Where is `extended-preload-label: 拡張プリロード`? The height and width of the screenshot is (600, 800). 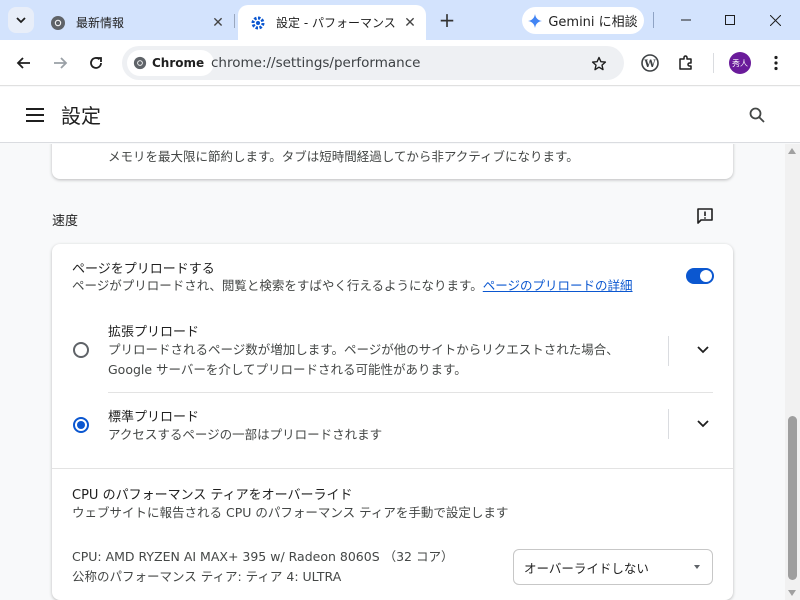
extended-preload-label: 拡張プリロード is located at coordinates (154, 332).